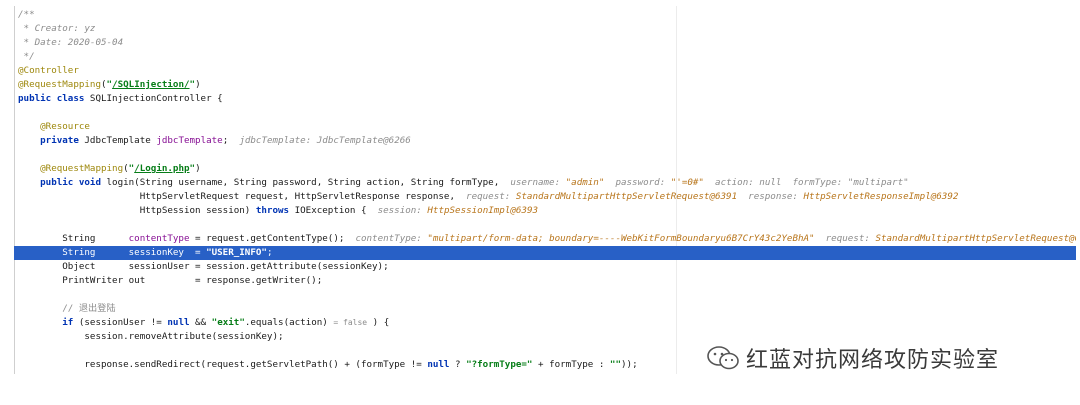 The image size is (1080, 405). What do you see at coordinates (402, 210) in the screenshot?
I see `code-token: session:` at bounding box center [402, 210].